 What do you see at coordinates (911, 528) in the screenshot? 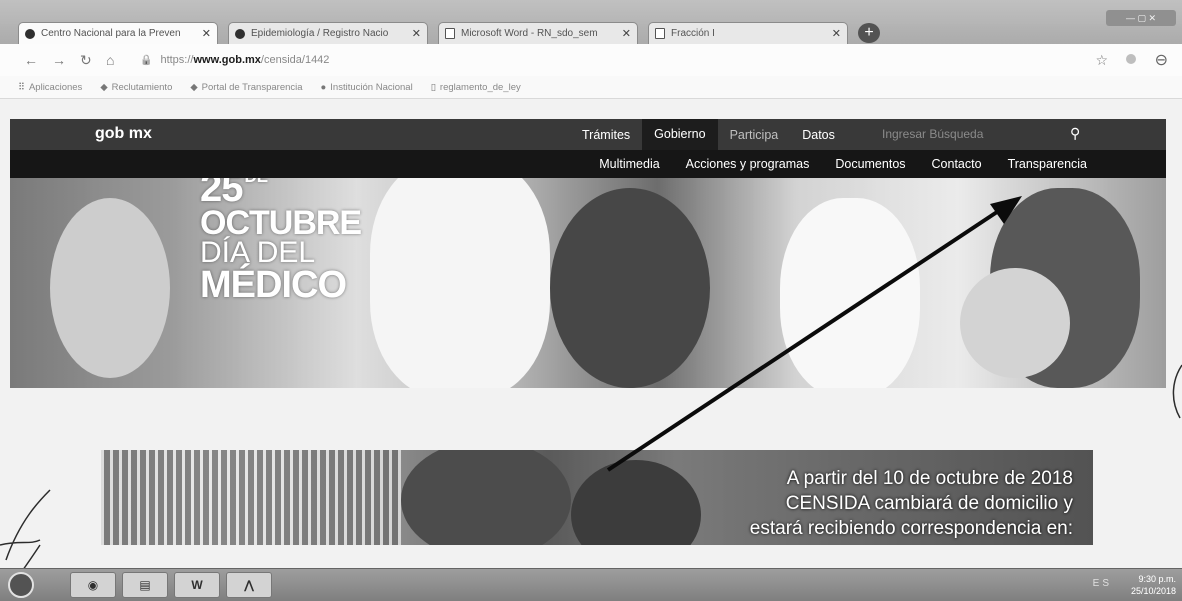
I see `banner-line-3: estará recibiendo correspondencia en:` at bounding box center [911, 528].